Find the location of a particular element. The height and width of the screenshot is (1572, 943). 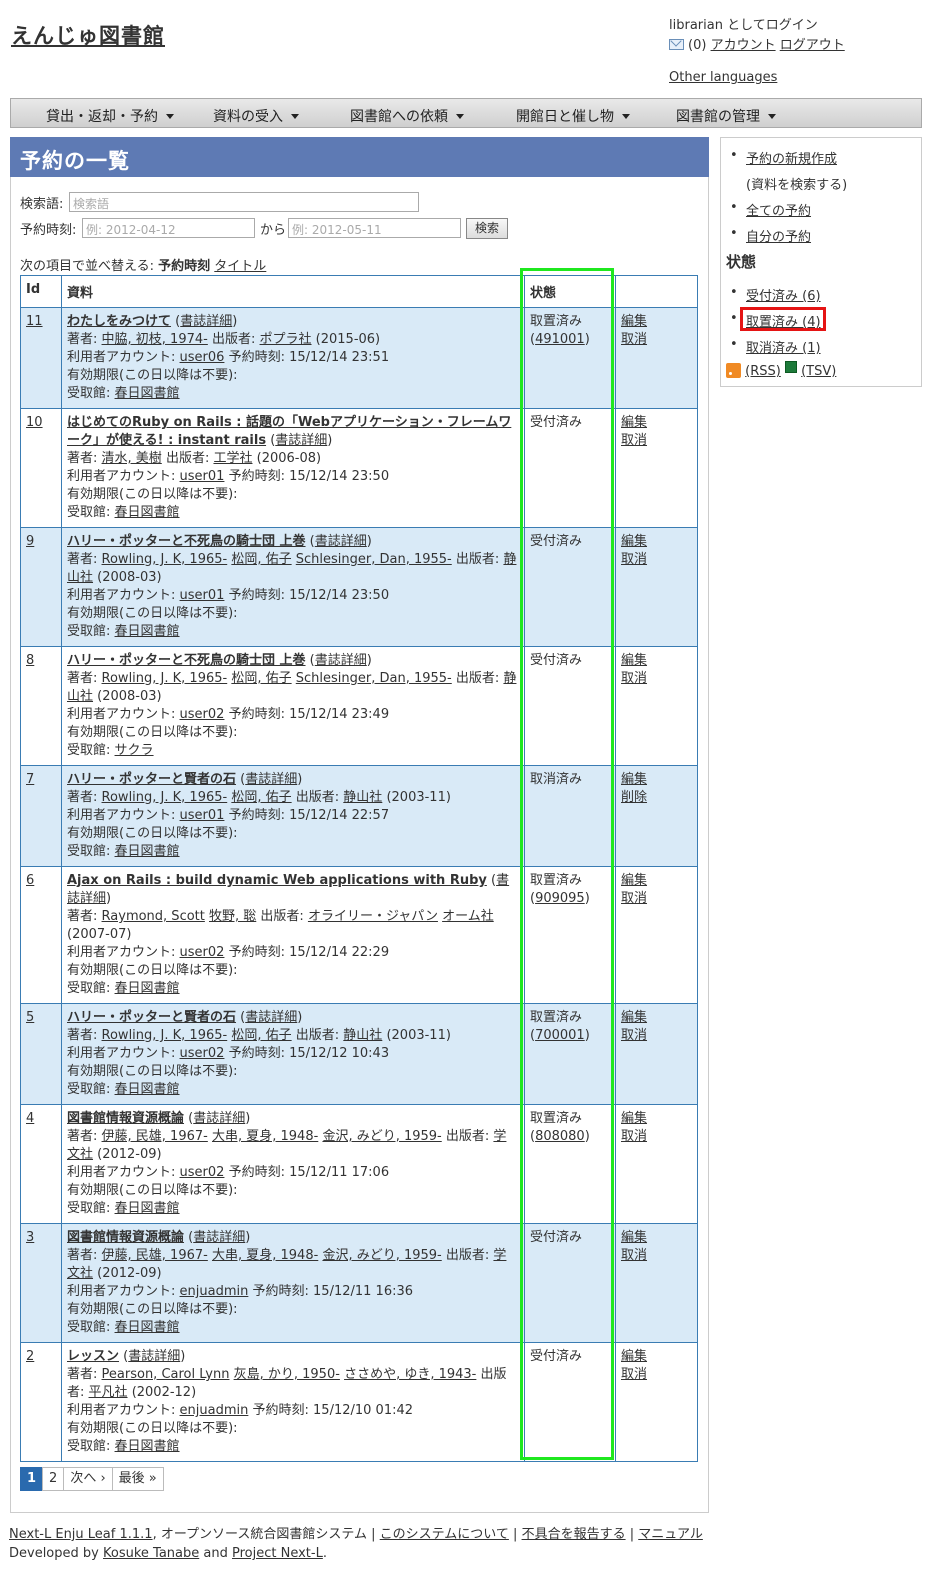

new-reservation-link: 予約の新規作成 is located at coordinates (791, 159).